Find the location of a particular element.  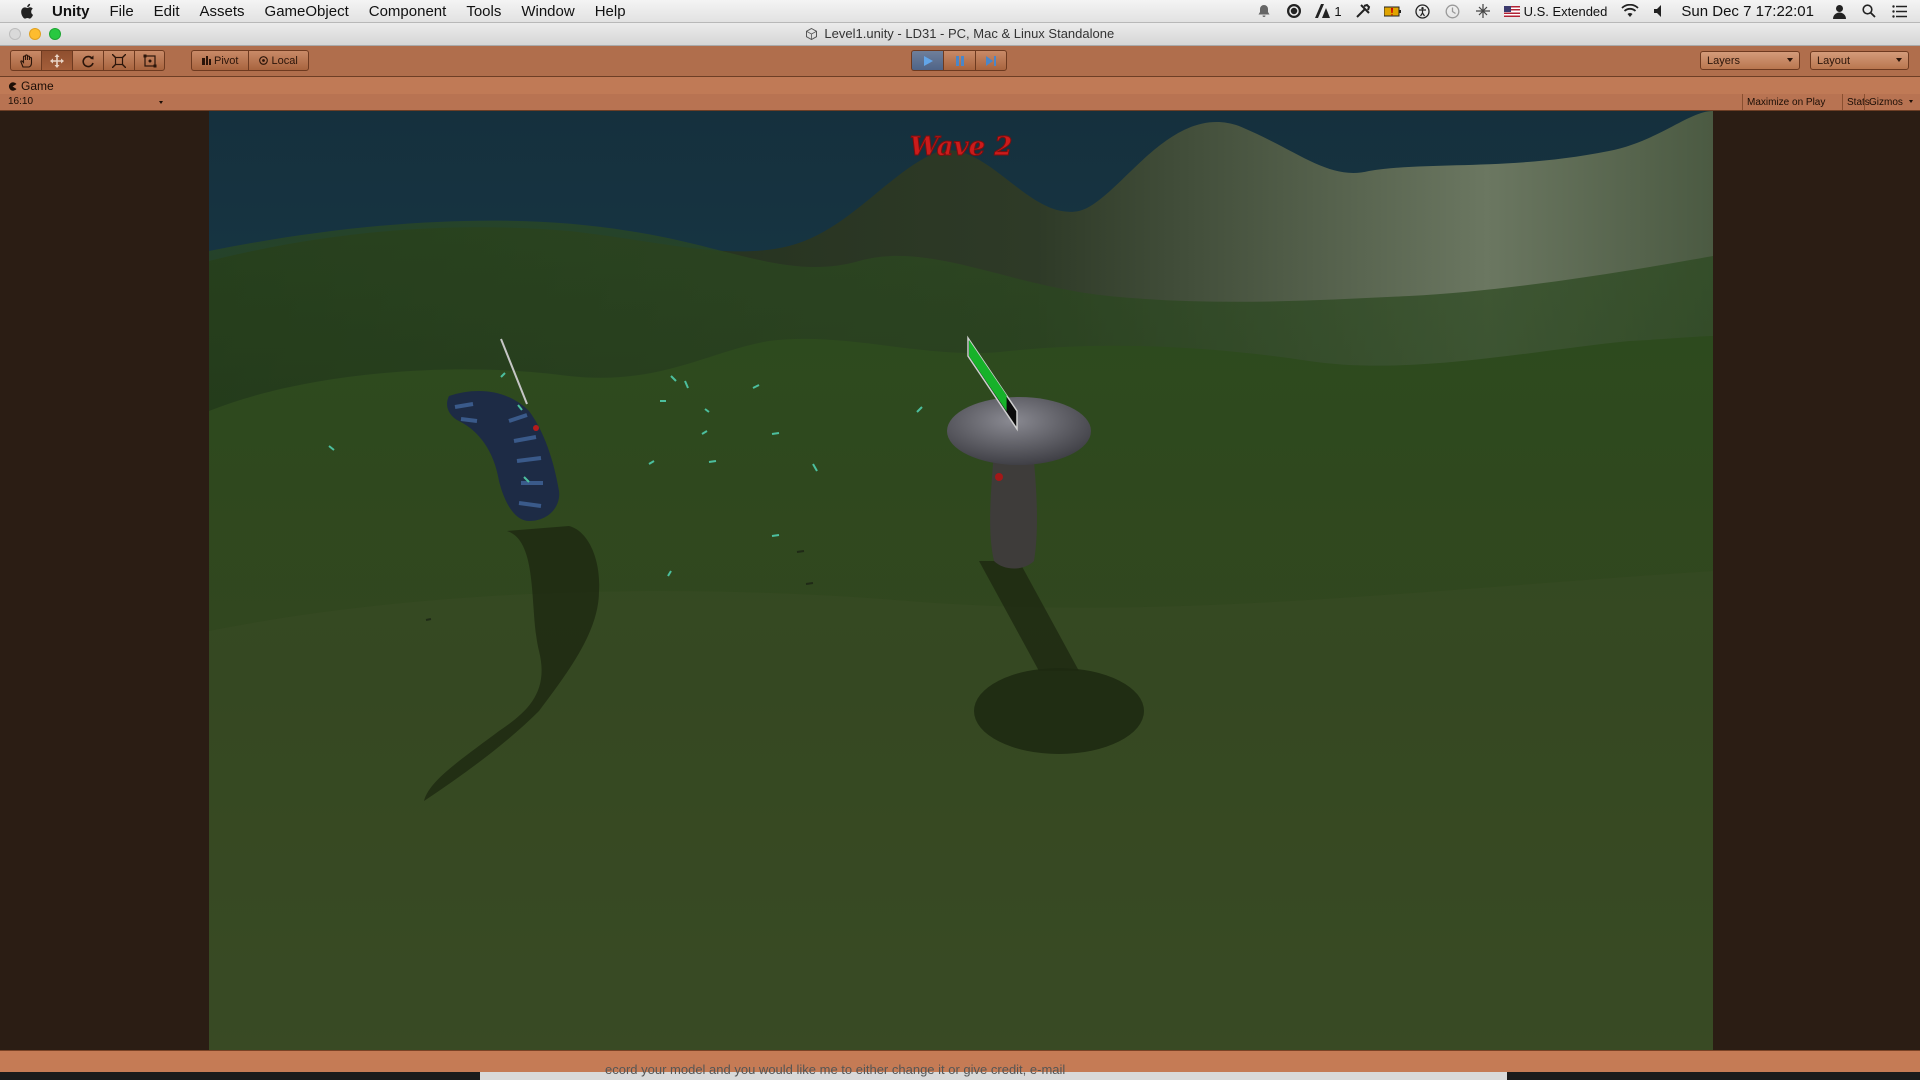

hand-tool-button is located at coordinates (25, 60).